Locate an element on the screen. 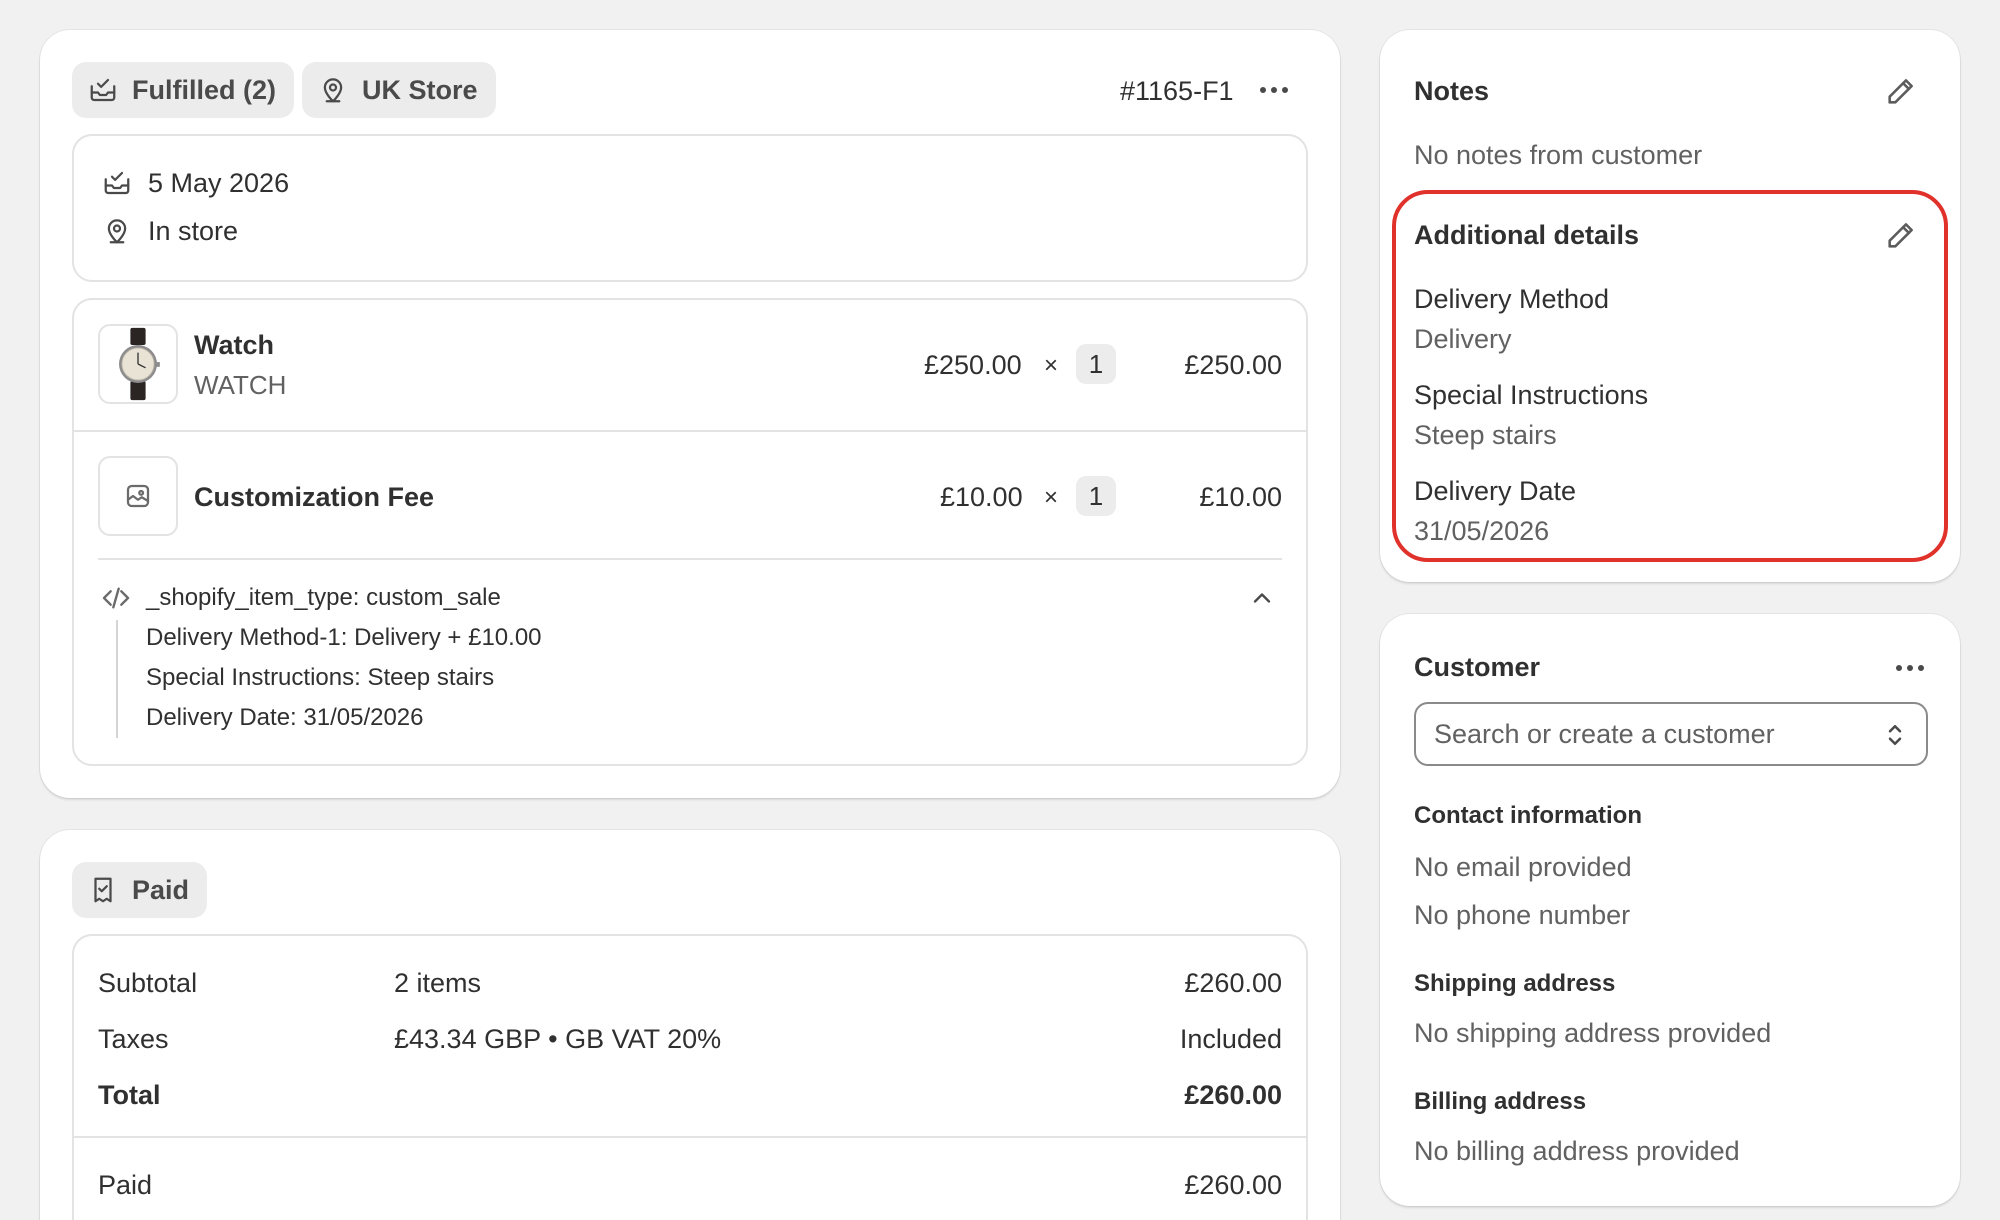 This screenshot has height=1220, width=2000. customer-search-select: Search or create a customer is located at coordinates (1671, 734).